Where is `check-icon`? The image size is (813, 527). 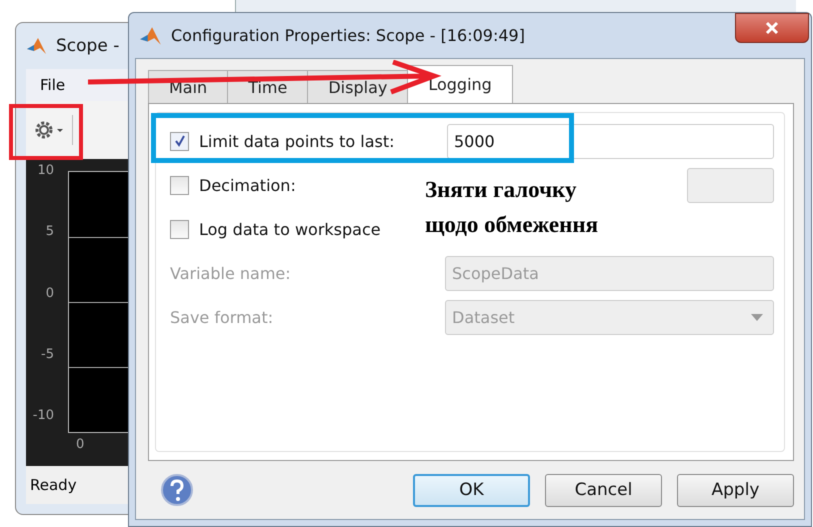 check-icon is located at coordinates (180, 141).